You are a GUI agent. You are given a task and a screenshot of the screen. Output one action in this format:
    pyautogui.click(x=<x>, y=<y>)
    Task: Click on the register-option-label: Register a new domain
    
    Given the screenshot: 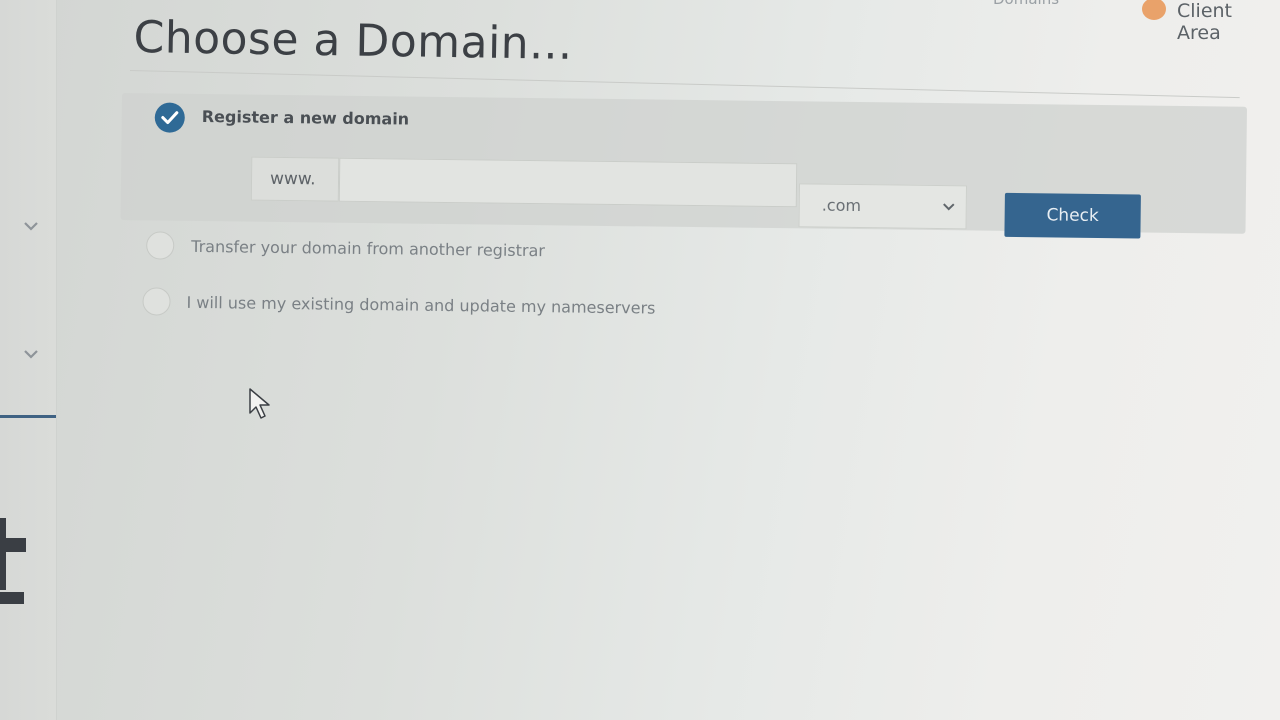 What is the action you would take?
    pyautogui.click(x=306, y=118)
    